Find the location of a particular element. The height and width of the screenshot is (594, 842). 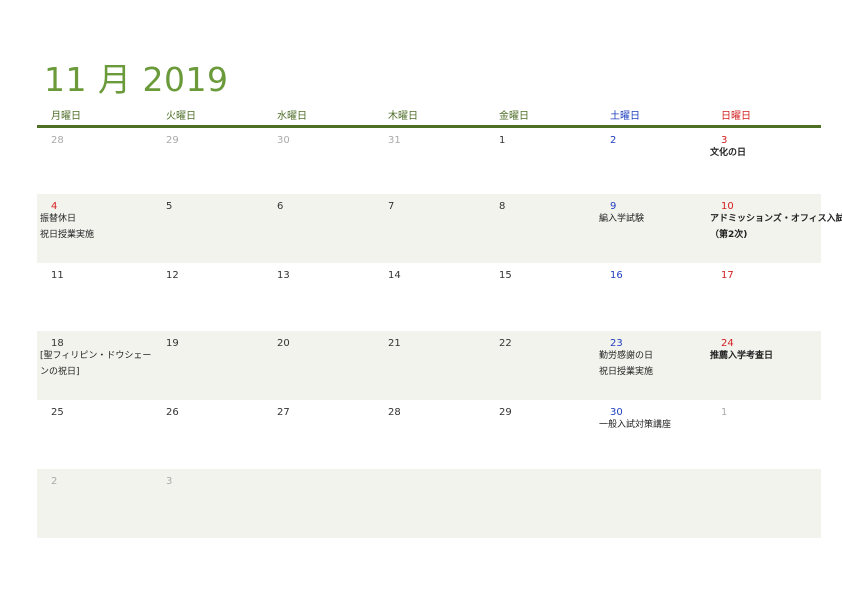

day-number: 14 is located at coordinates (394, 275).